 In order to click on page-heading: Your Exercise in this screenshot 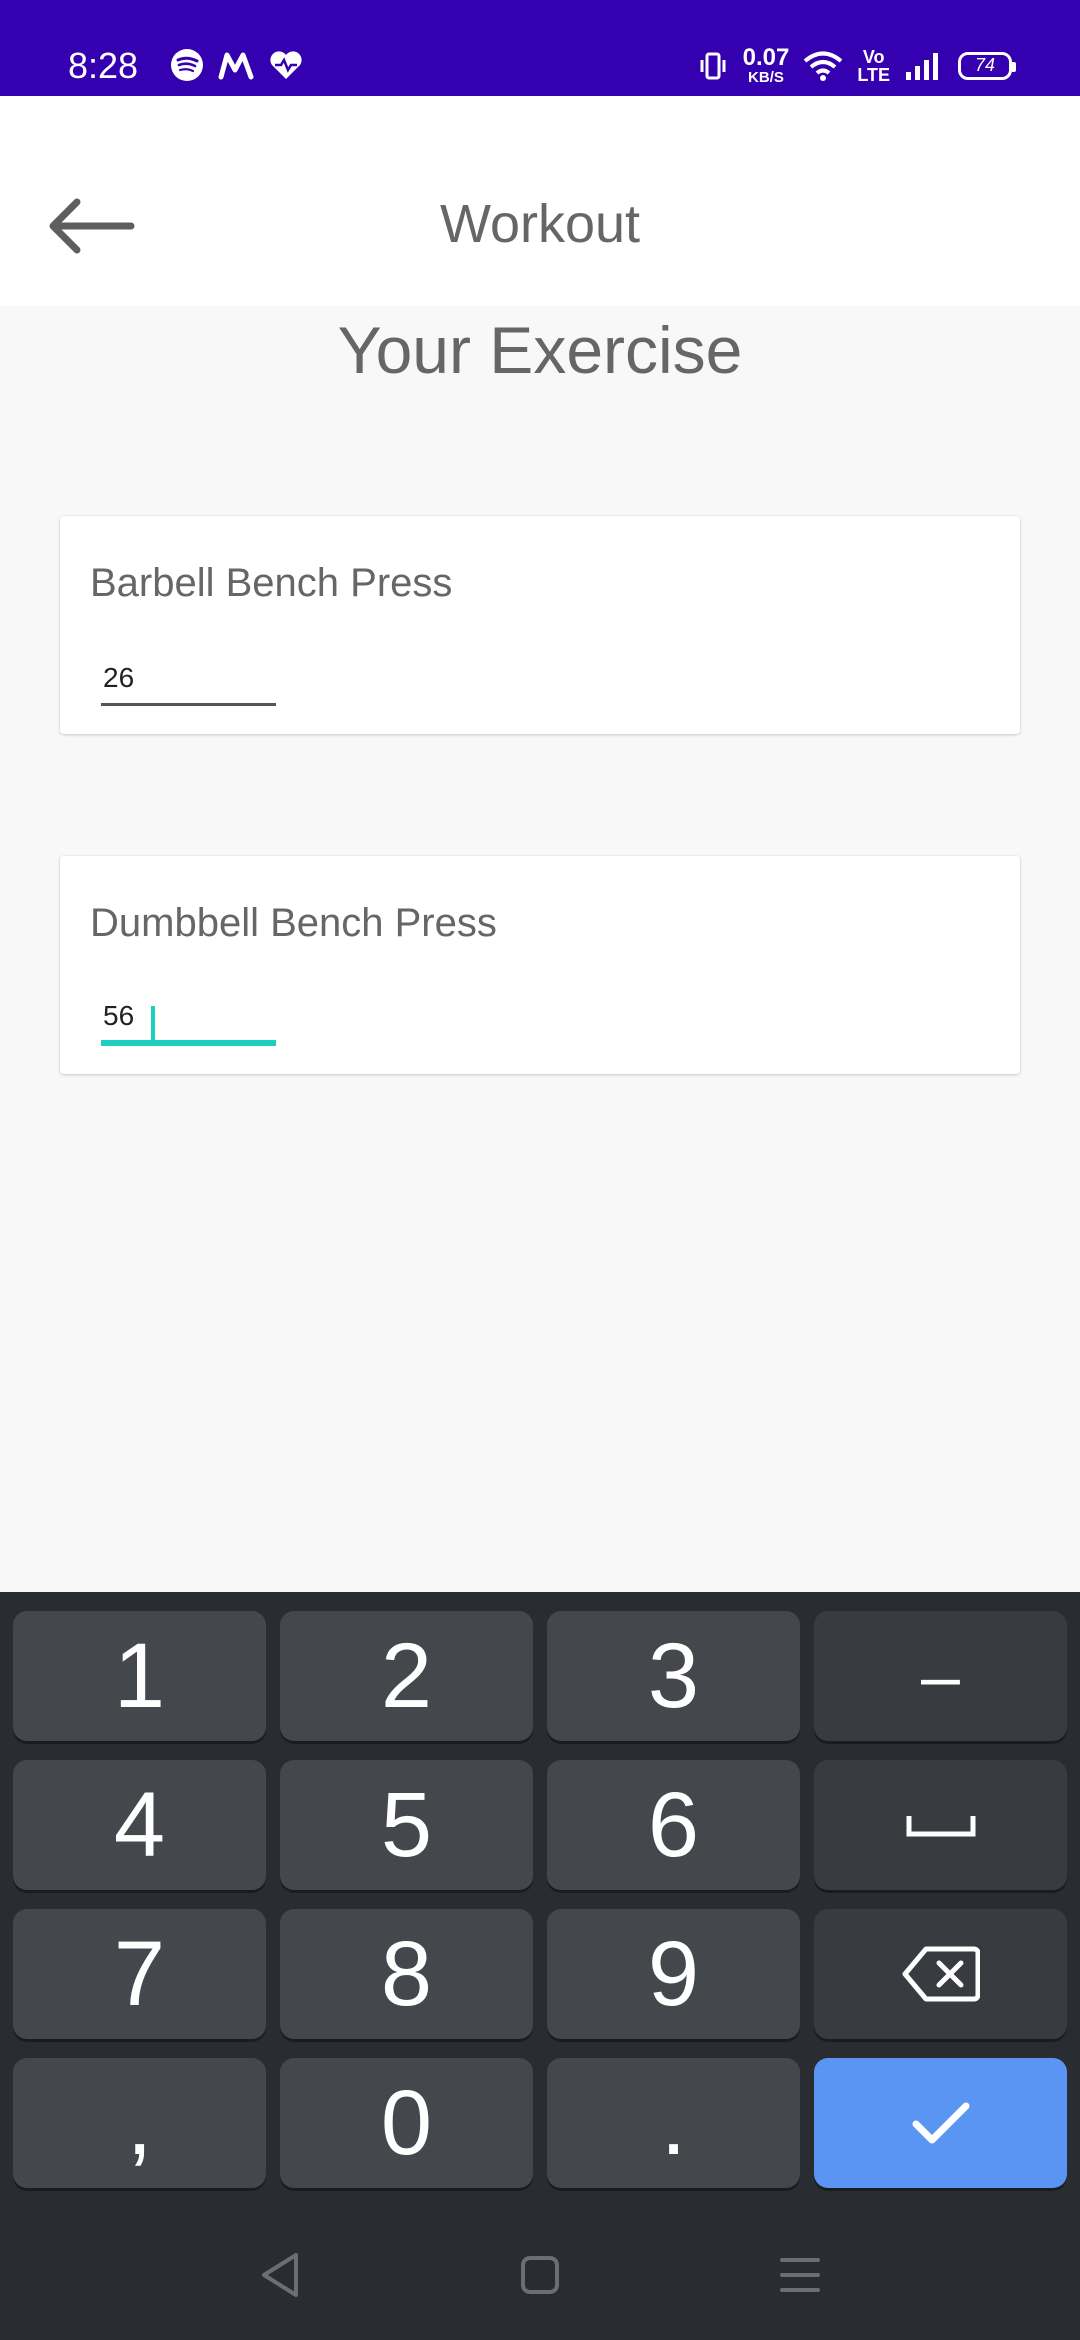, I will do `click(540, 350)`.